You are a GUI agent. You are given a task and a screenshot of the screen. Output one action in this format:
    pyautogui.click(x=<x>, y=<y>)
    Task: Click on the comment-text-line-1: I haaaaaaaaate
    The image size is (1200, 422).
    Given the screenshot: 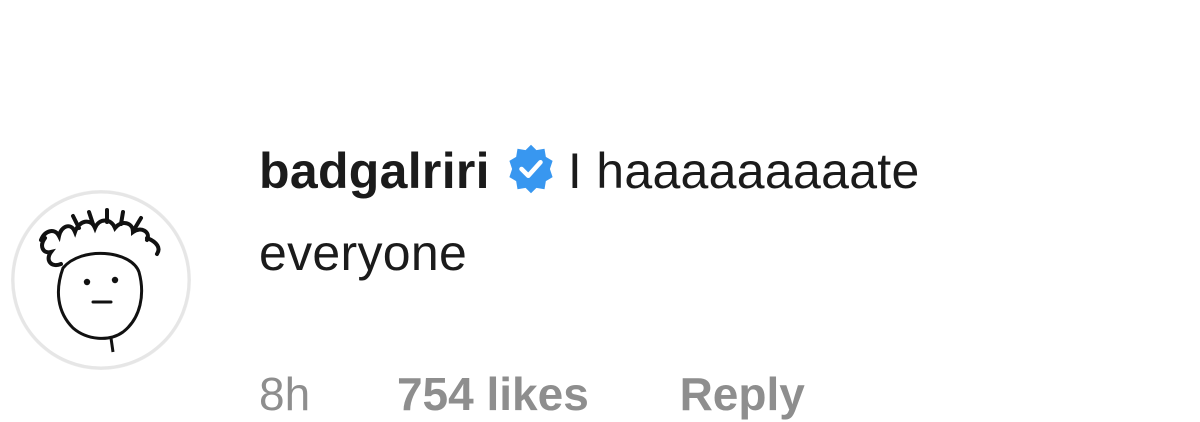 What is the action you would take?
    pyautogui.click(x=743, y=171)
    